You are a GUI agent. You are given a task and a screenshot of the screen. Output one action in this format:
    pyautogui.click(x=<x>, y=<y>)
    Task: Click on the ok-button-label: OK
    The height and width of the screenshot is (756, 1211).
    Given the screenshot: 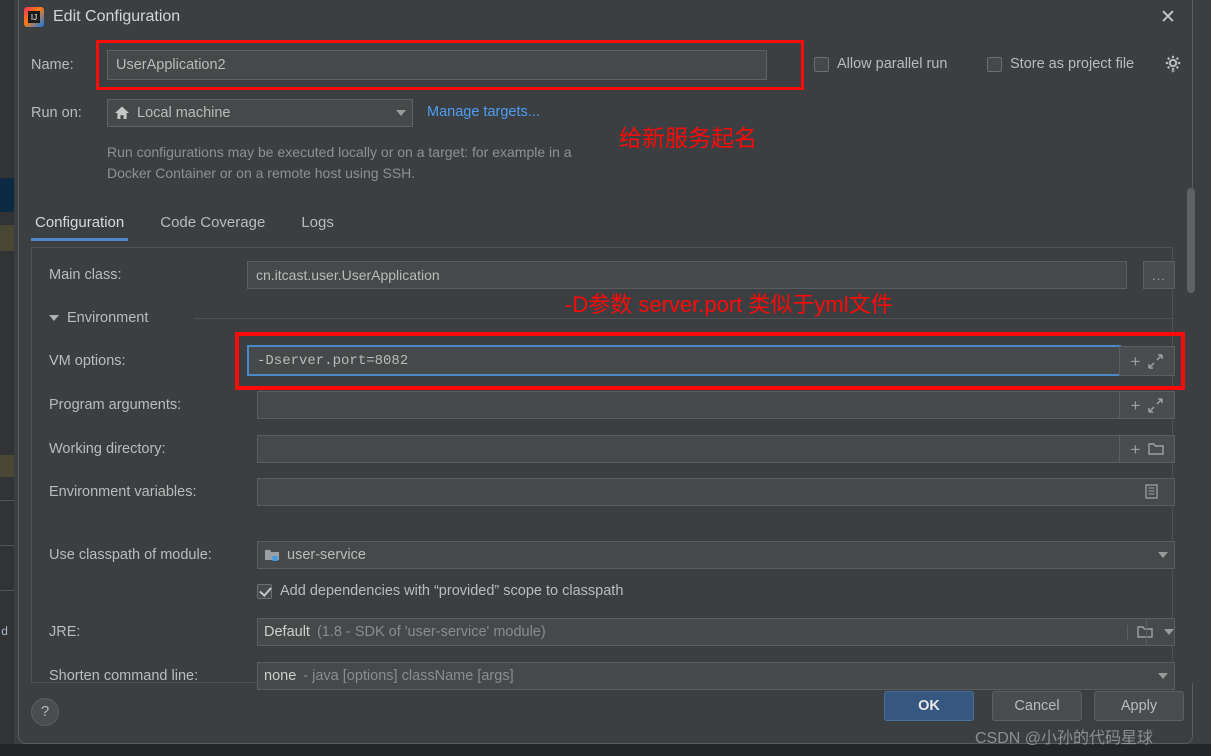 What is the action you would take?
    pyautogui.click(x=929, y=706)
    